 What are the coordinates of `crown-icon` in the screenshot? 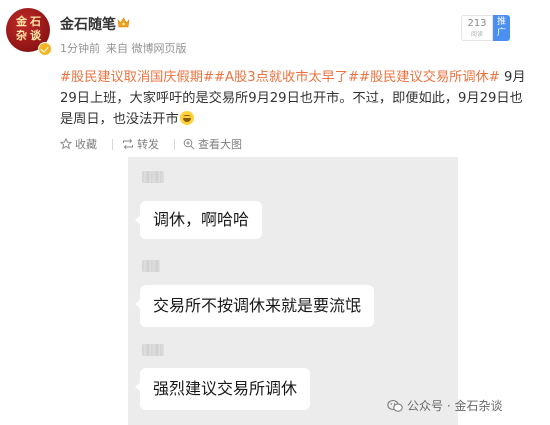 It's located at (123, 22).